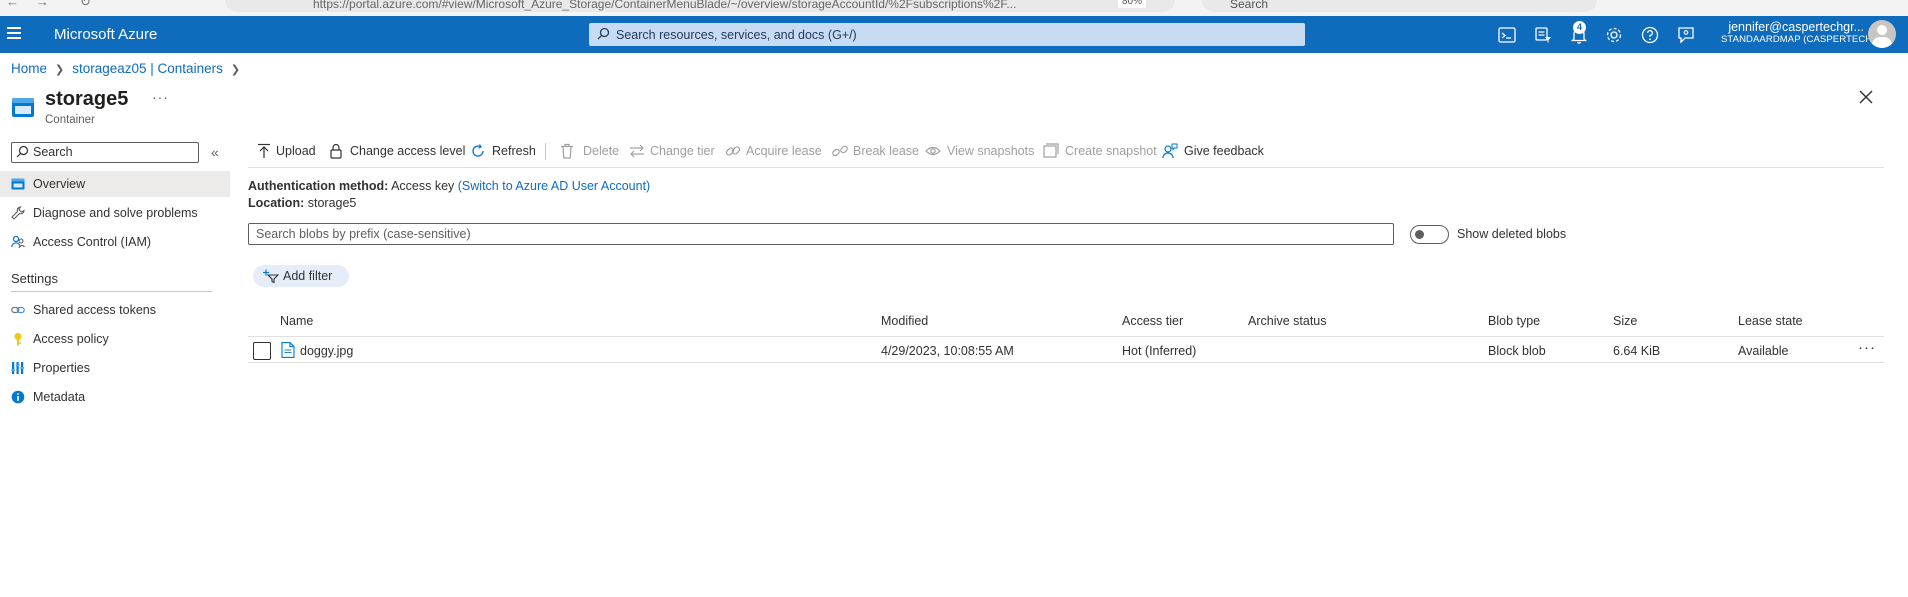 Image resolution: width=1908 pixels, height=597 pixels. What do you see at coordinates (1287, 321) in the screenshot?
I see `column-header-archive-status: Archive status` at bounding box center [1287, 321].